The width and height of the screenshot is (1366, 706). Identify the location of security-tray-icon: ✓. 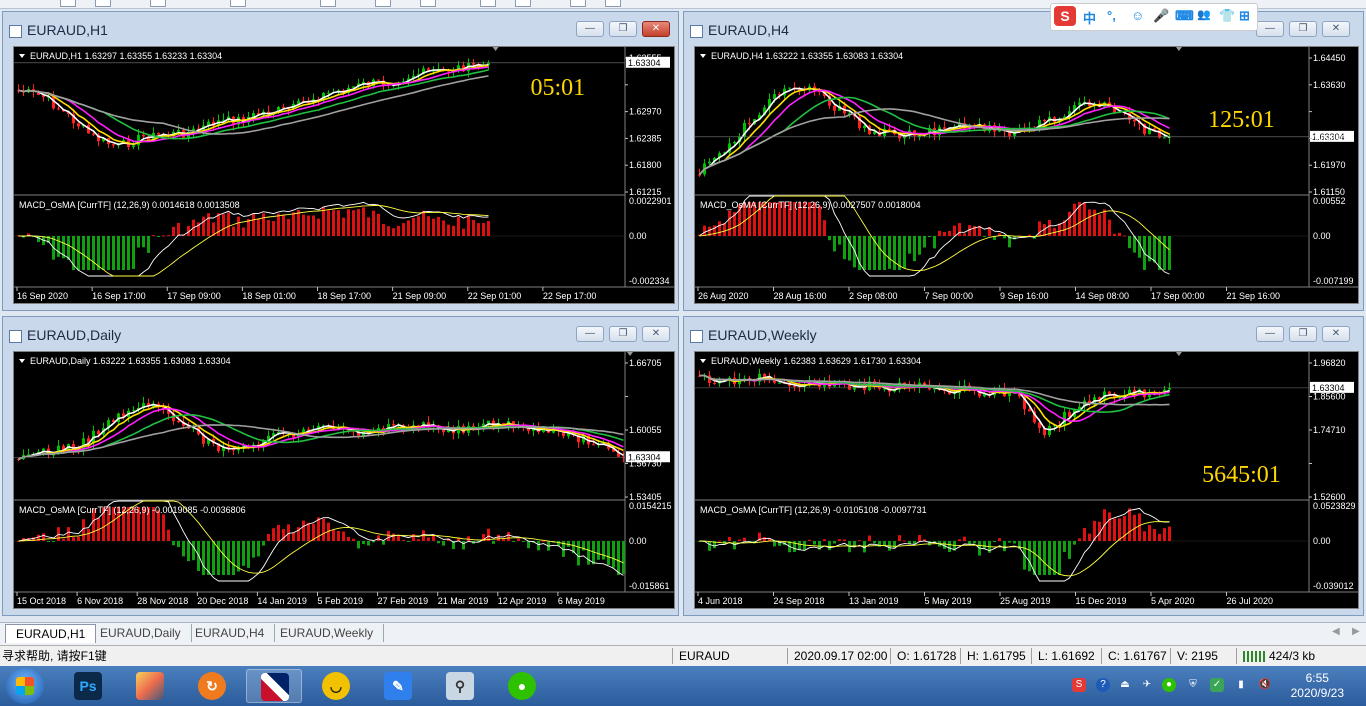
(1217, 685).